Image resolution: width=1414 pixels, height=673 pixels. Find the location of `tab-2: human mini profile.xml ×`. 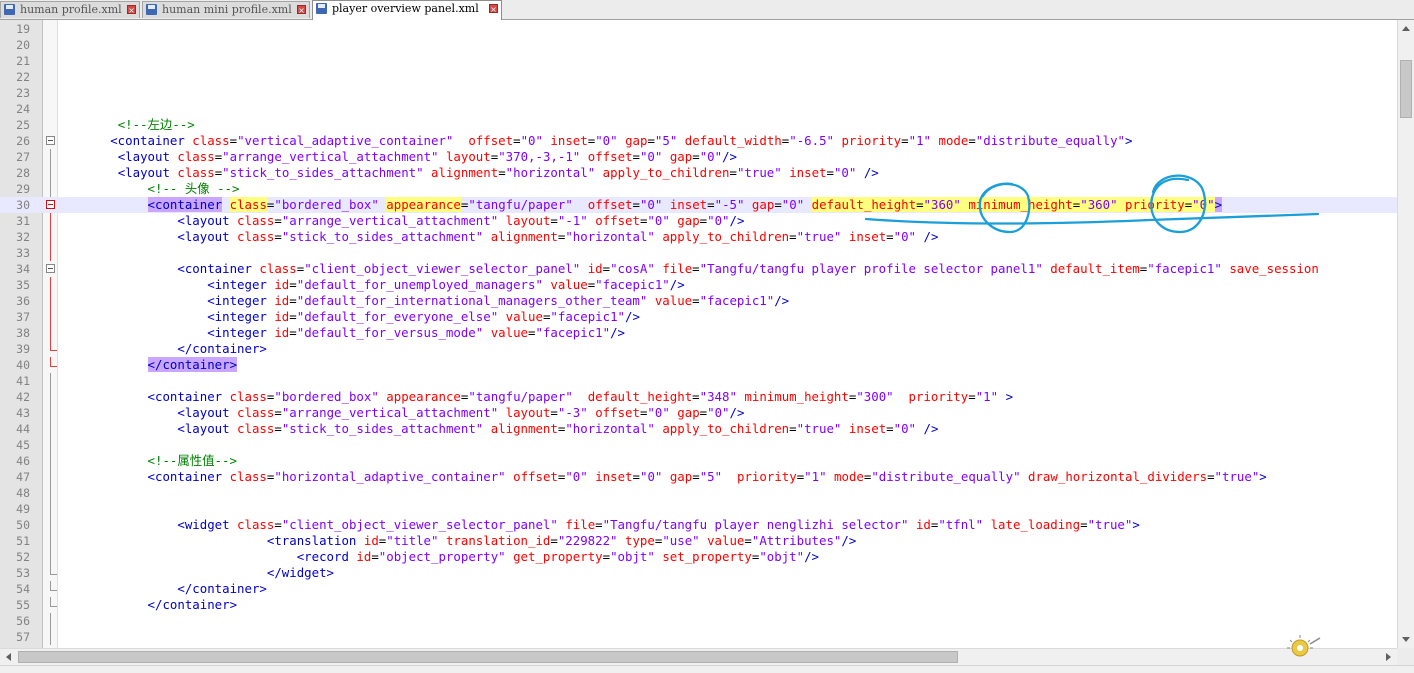

tab-2: human mini profile.xml × is located at coordinates (226, 9).